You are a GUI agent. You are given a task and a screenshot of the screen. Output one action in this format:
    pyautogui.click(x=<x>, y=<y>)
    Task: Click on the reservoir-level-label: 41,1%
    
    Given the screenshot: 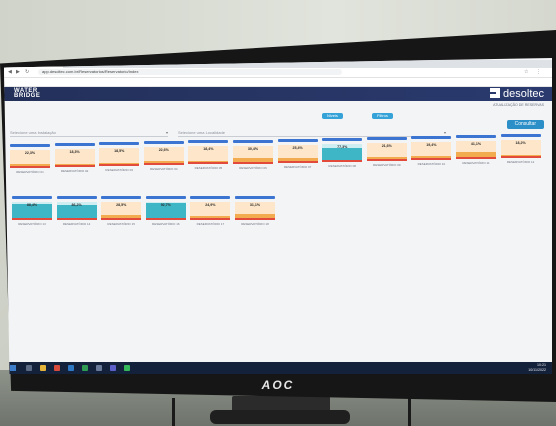 What is the action you would take?
    pyautogui.click(x=476, y=144)
    